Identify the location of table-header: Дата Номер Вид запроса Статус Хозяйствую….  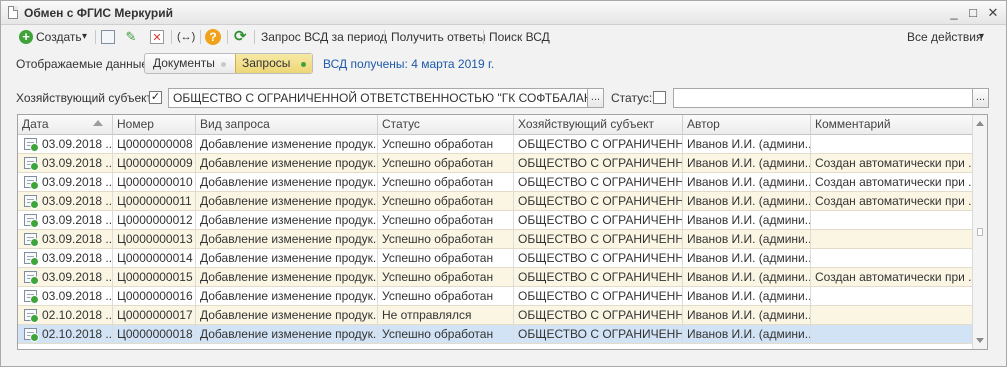
(495, 125).